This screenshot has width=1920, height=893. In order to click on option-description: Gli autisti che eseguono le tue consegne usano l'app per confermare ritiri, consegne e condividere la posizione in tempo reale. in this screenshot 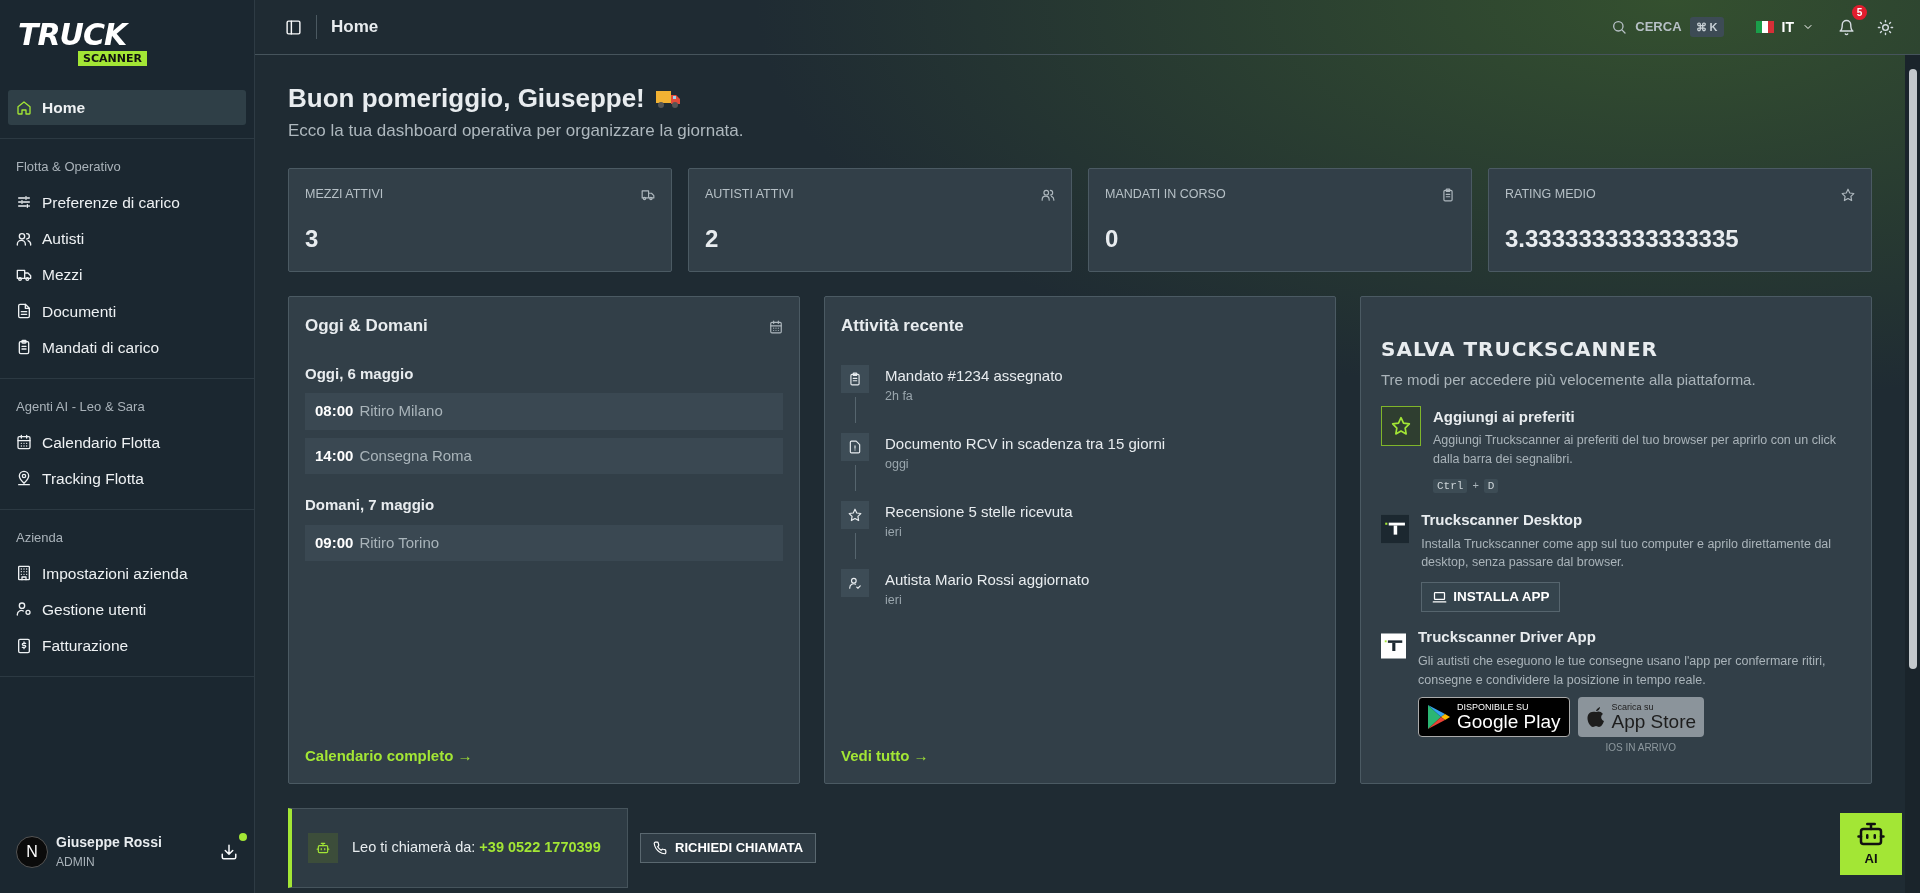, I will do `click(1622, 670)`.